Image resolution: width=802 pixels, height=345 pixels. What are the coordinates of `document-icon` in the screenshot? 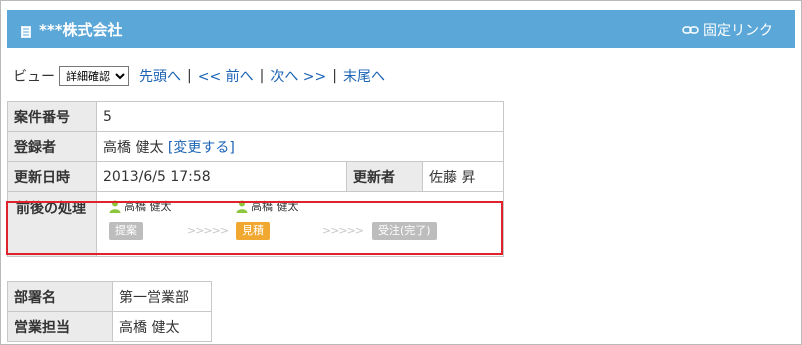 It's located at (26, 32).